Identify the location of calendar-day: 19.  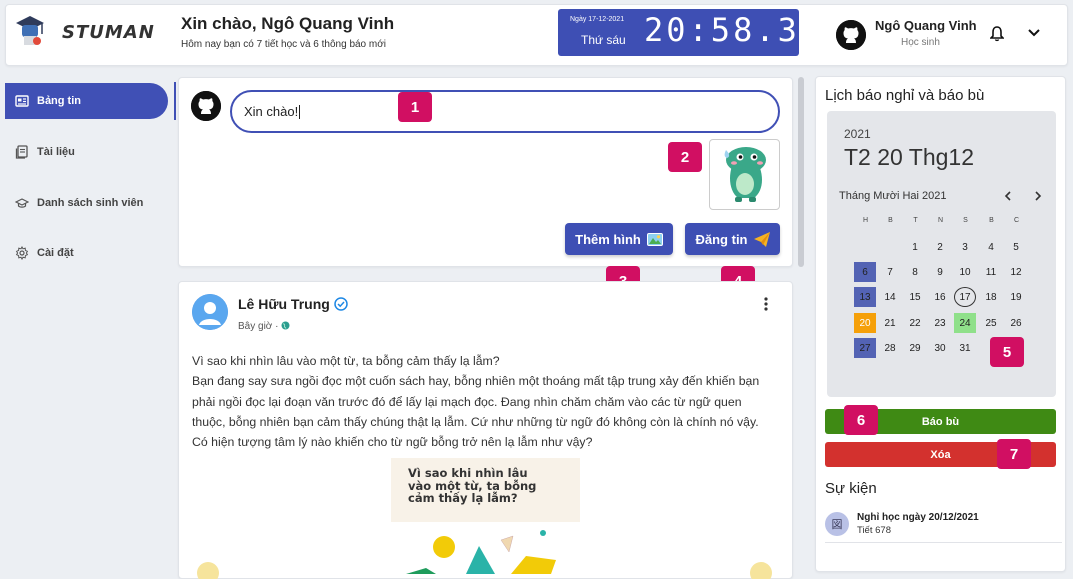
(1016, 297).